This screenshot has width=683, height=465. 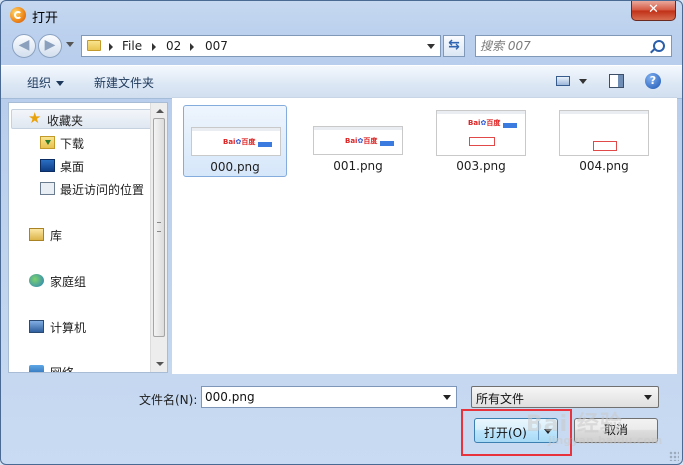 I want to click on forward-button: ▶, so click(x=50, y=46).